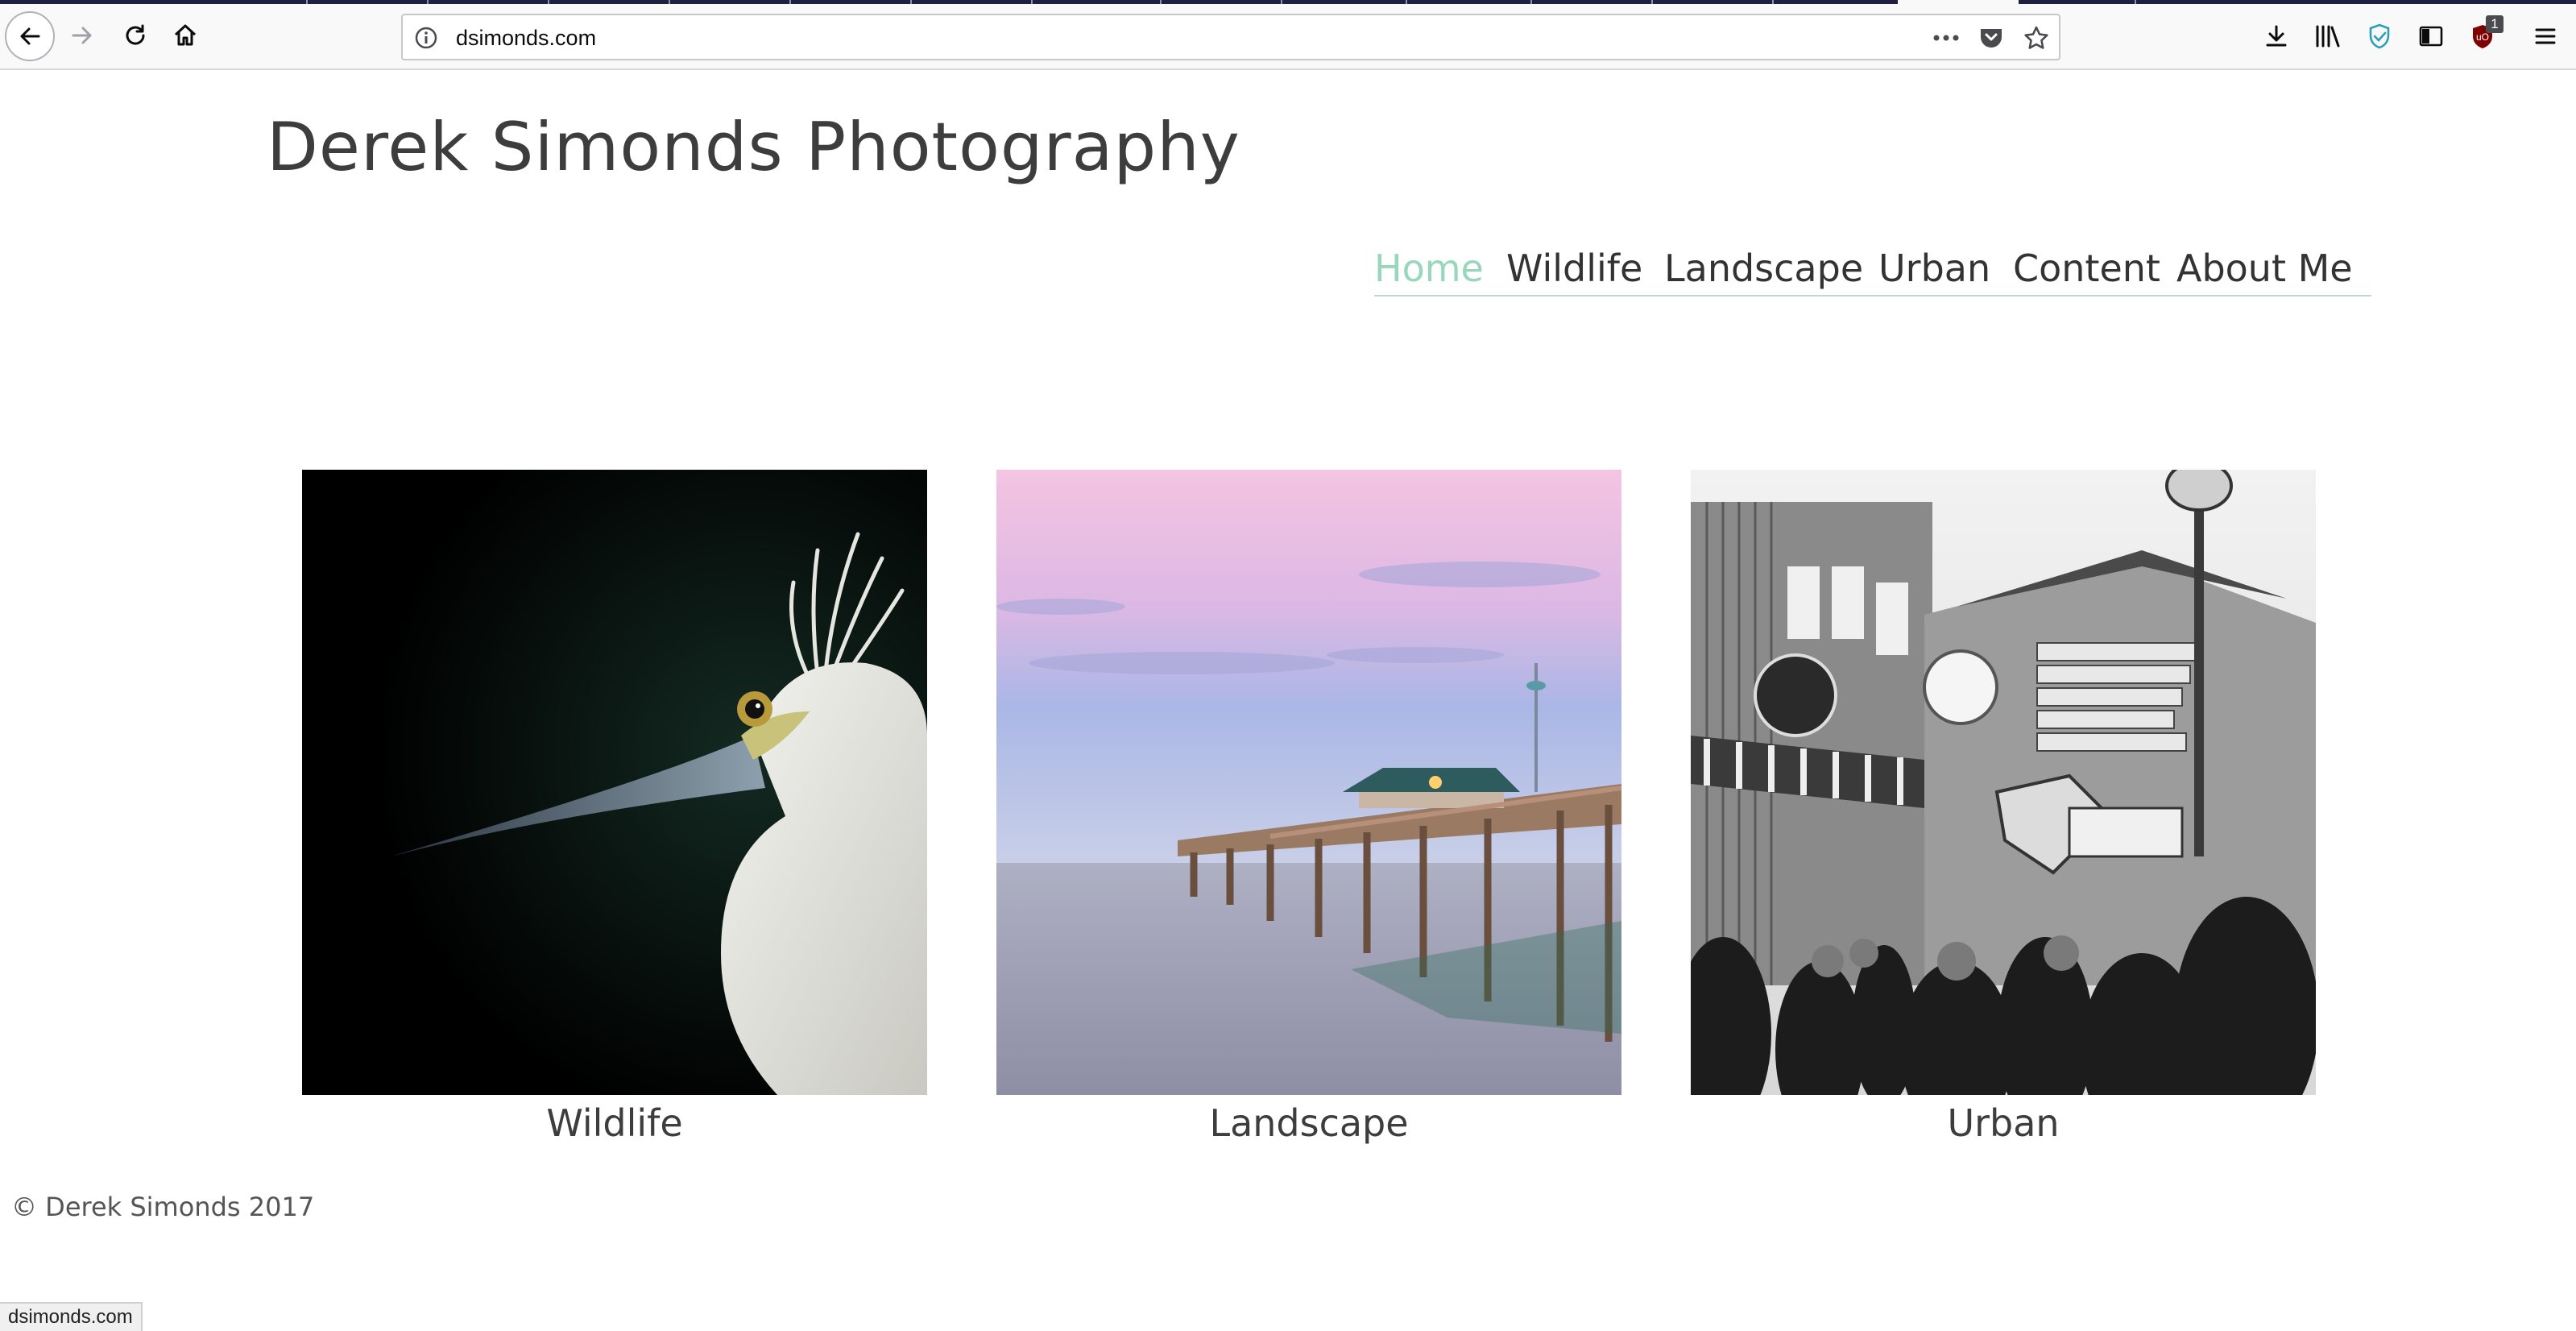  Describe the element at coordinates (71, 1316) in the screenshot. I see `status-bar: dsimonds.com` at that location.